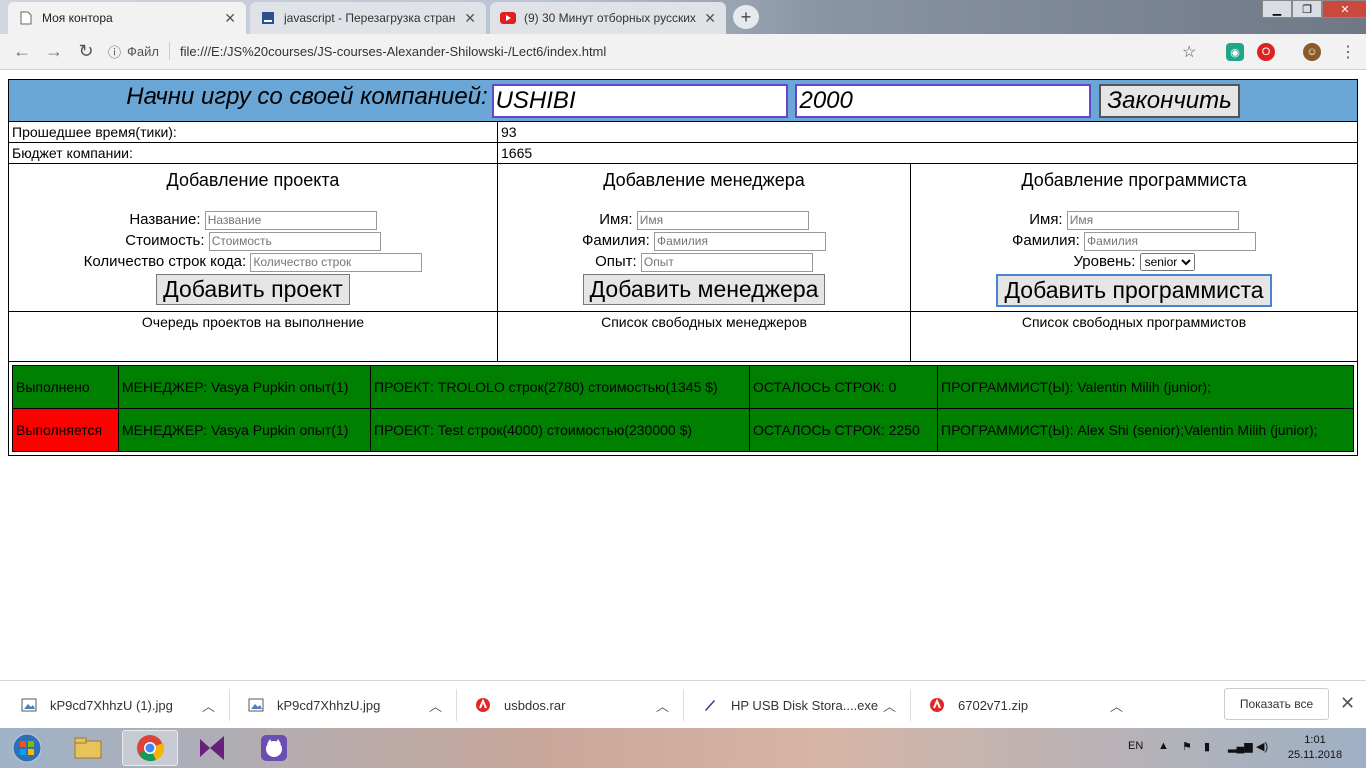  Describe the element at coordinates (169, 51) in the screenshot. I see `omnibox-divider` at that location.